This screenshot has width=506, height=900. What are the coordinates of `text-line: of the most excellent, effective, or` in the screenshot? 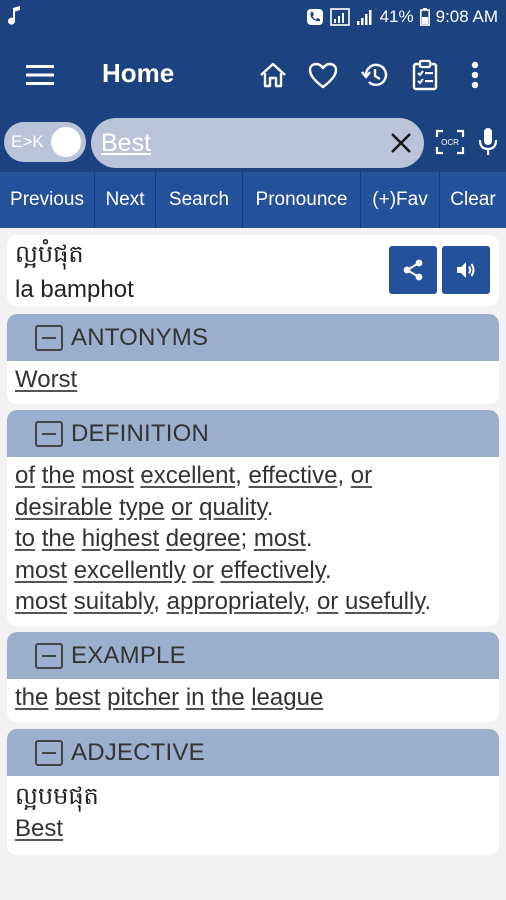 It's located at (253, 476).